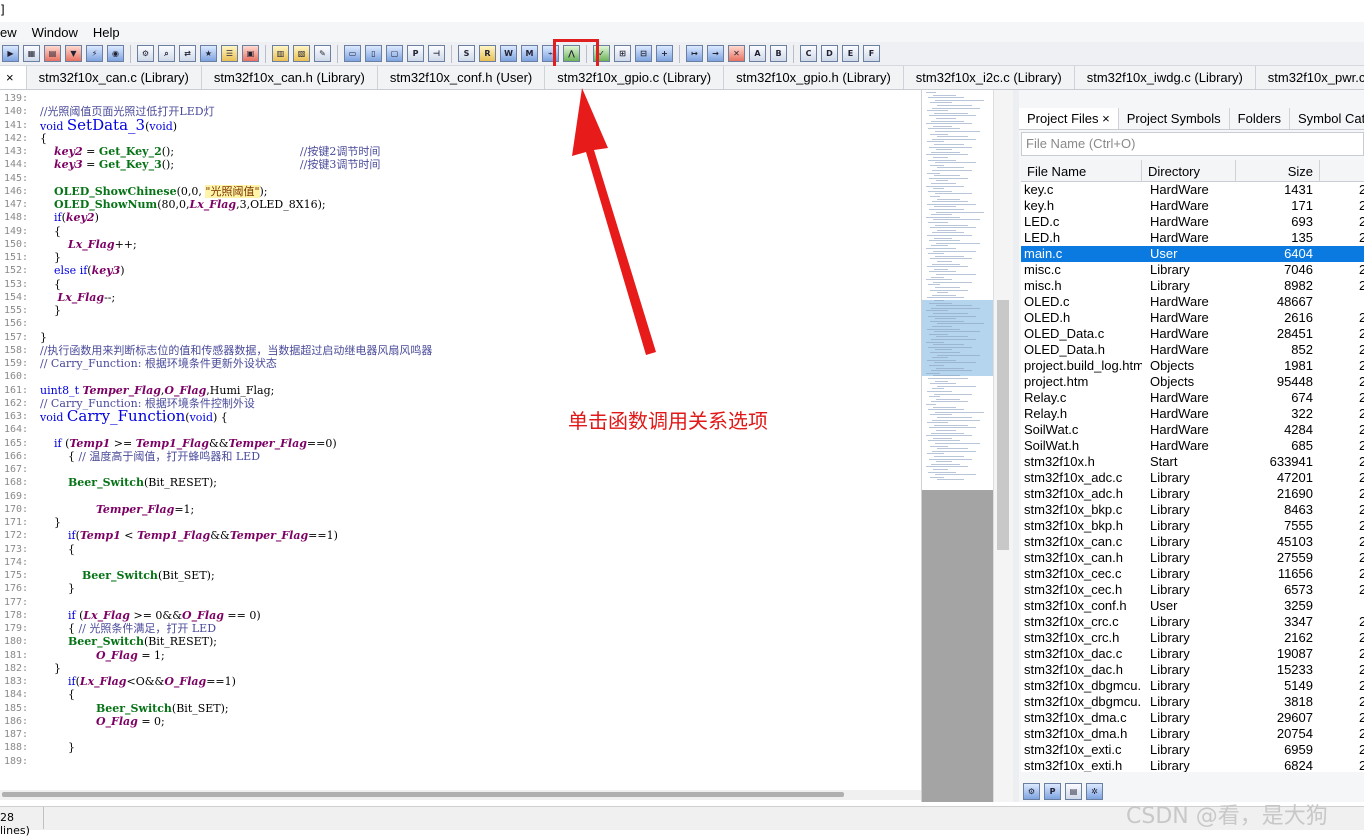 The width and height of the screenshot is (1364, 836). Describe the element at coordinates (183, 204) in the screenshot. I see `code-line: OLED_ShowNum(80,0,Lx_Flag,3,OLED_8X16);` at that location.